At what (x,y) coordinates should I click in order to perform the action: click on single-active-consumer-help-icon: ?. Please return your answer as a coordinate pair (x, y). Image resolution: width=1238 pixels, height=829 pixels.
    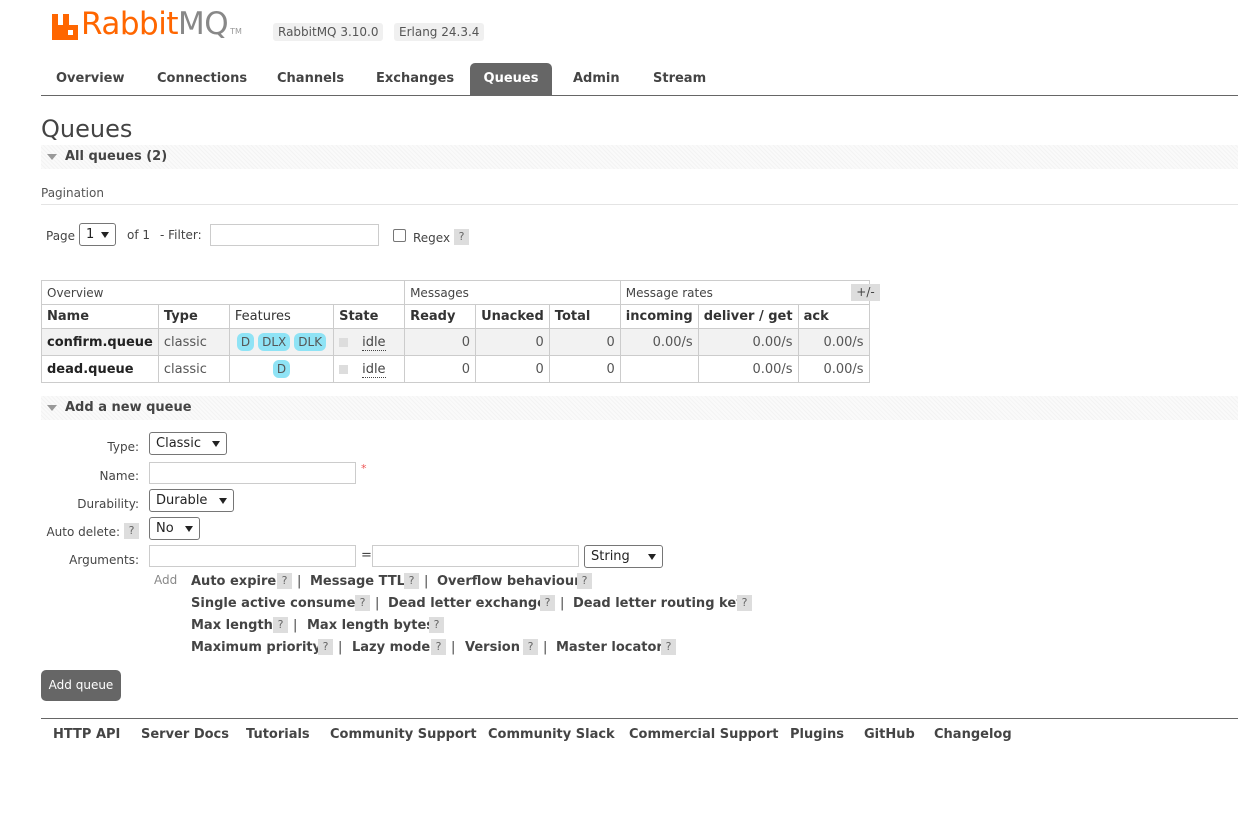
    Looking at the image, I should click on (362, 603).